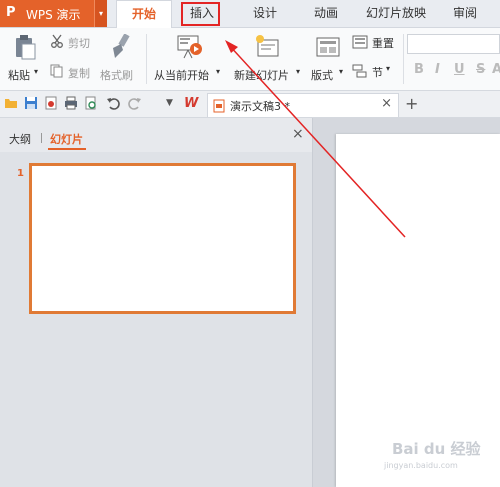 This screenshot has width=500, height=487. Describe the element at coordinates (326, 13) in the screenshot. I see `tab-animation: 动画` at that location.